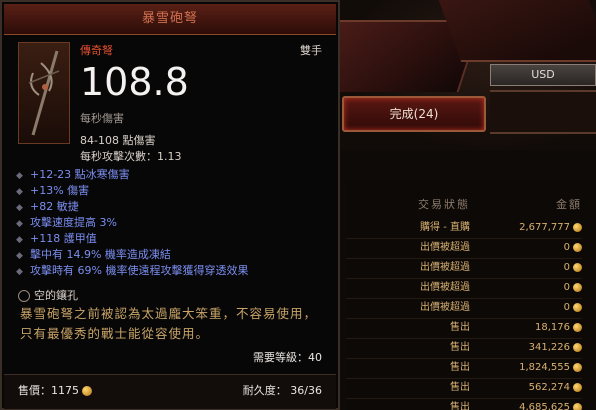  I want to click on sell-price: 售價：1175, so click(55, 390).